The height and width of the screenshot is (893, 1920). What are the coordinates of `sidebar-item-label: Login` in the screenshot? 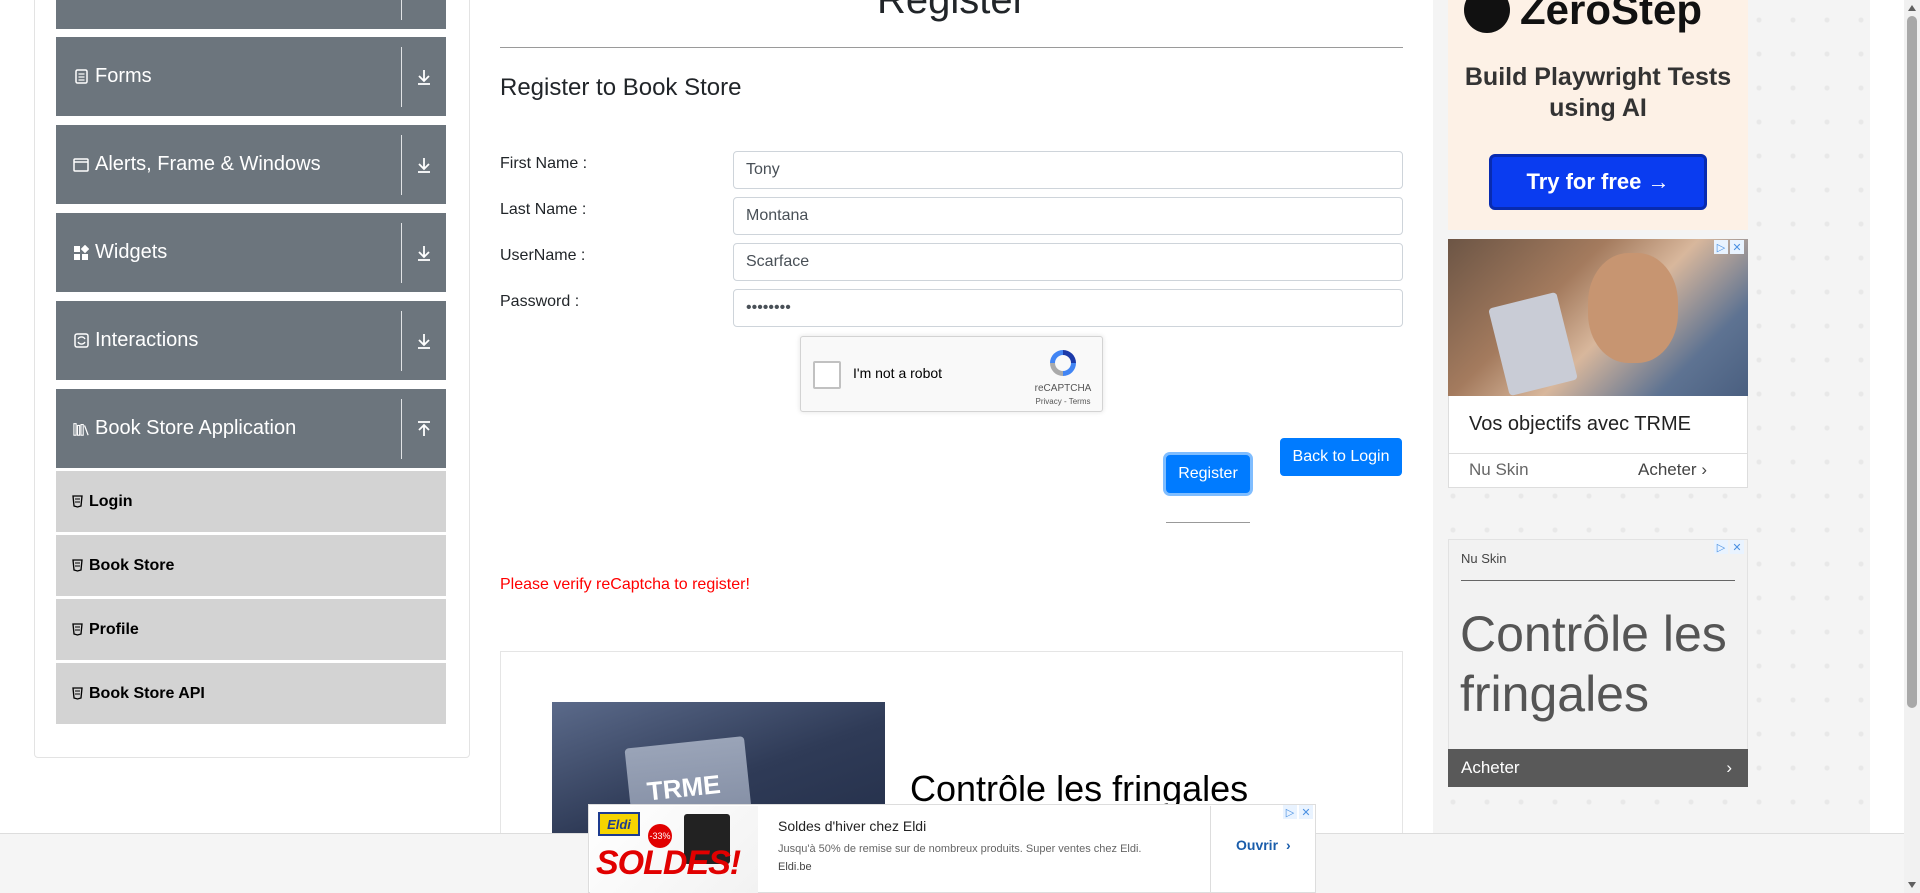 It's located at (111, 501).